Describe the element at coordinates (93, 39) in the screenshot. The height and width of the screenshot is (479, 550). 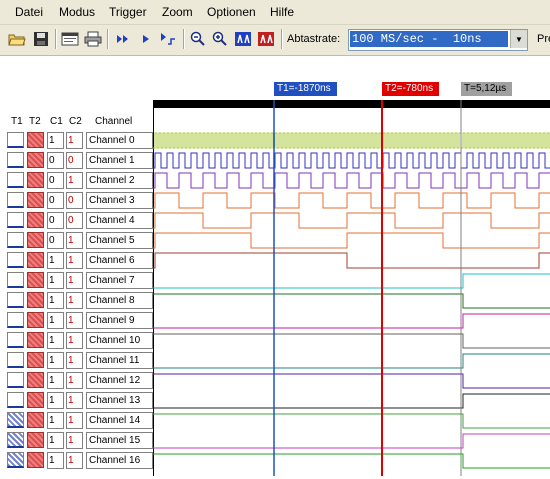
I see `print-icon` at that location.